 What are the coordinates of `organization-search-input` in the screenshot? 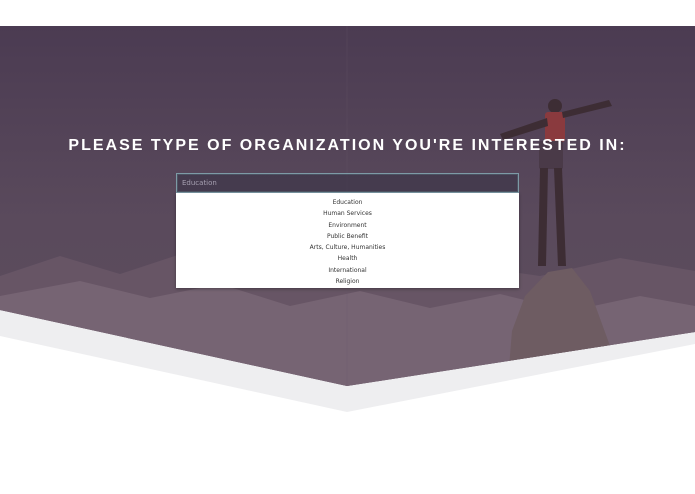 It's located at (347, 183).